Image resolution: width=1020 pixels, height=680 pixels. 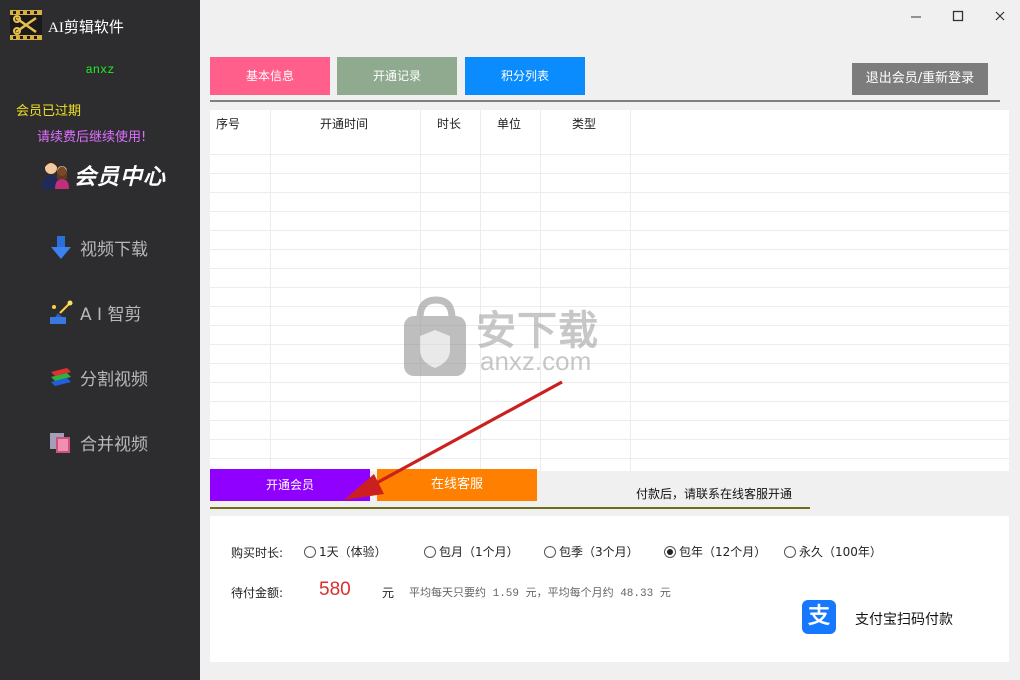 What do you see at coordinates (257, 553) in the screenshot?
I see `duration-label: 购买时长:` at bounding box center [257, 553].